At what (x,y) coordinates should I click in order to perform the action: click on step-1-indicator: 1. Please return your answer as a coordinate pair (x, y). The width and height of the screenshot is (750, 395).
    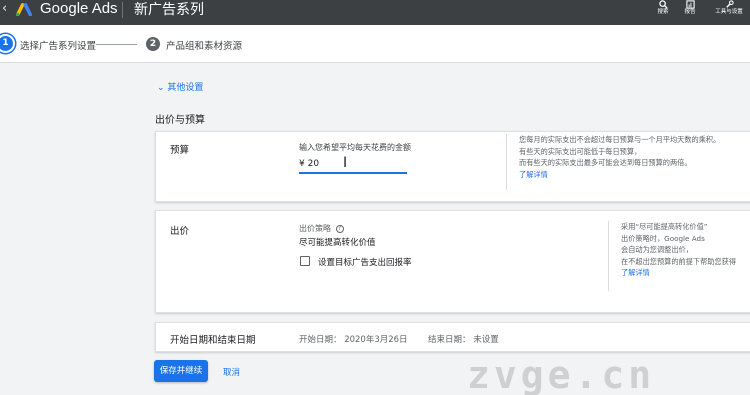
    Looking at the image, I should click on (6, 43).